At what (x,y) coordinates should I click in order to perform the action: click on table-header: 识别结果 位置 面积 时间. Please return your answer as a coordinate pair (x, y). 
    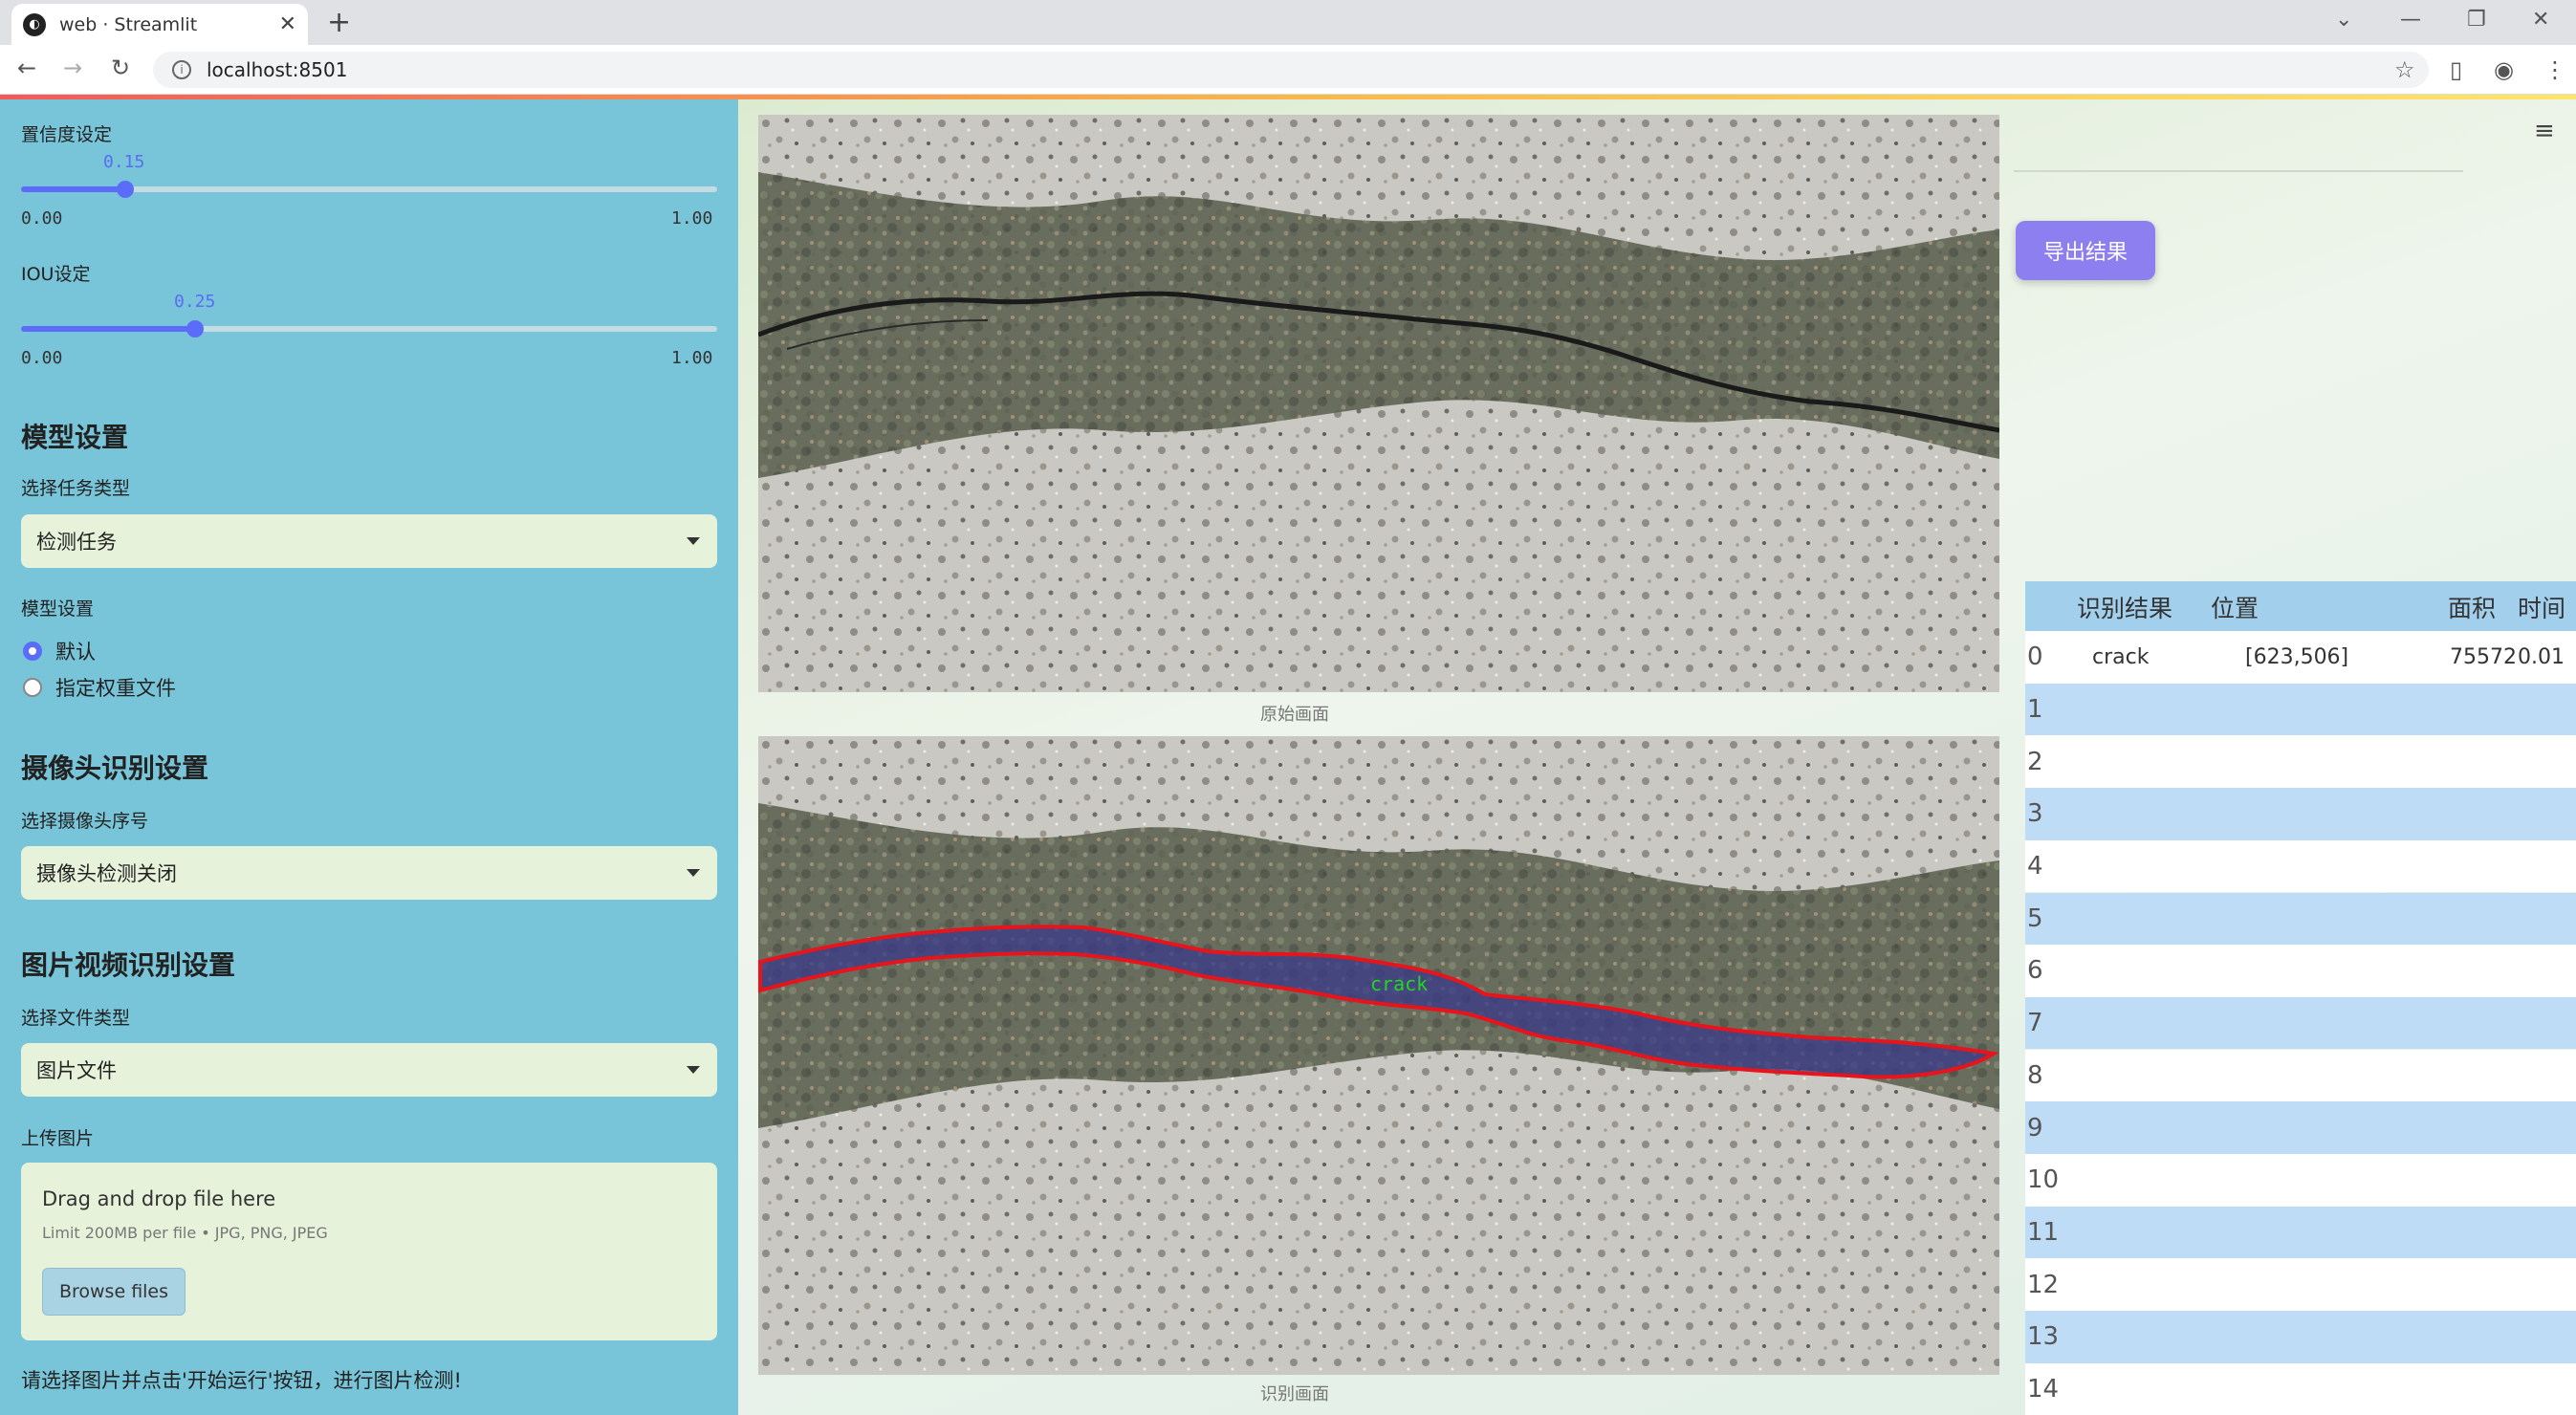
    Looking at the image, I should click on (2300, 607).